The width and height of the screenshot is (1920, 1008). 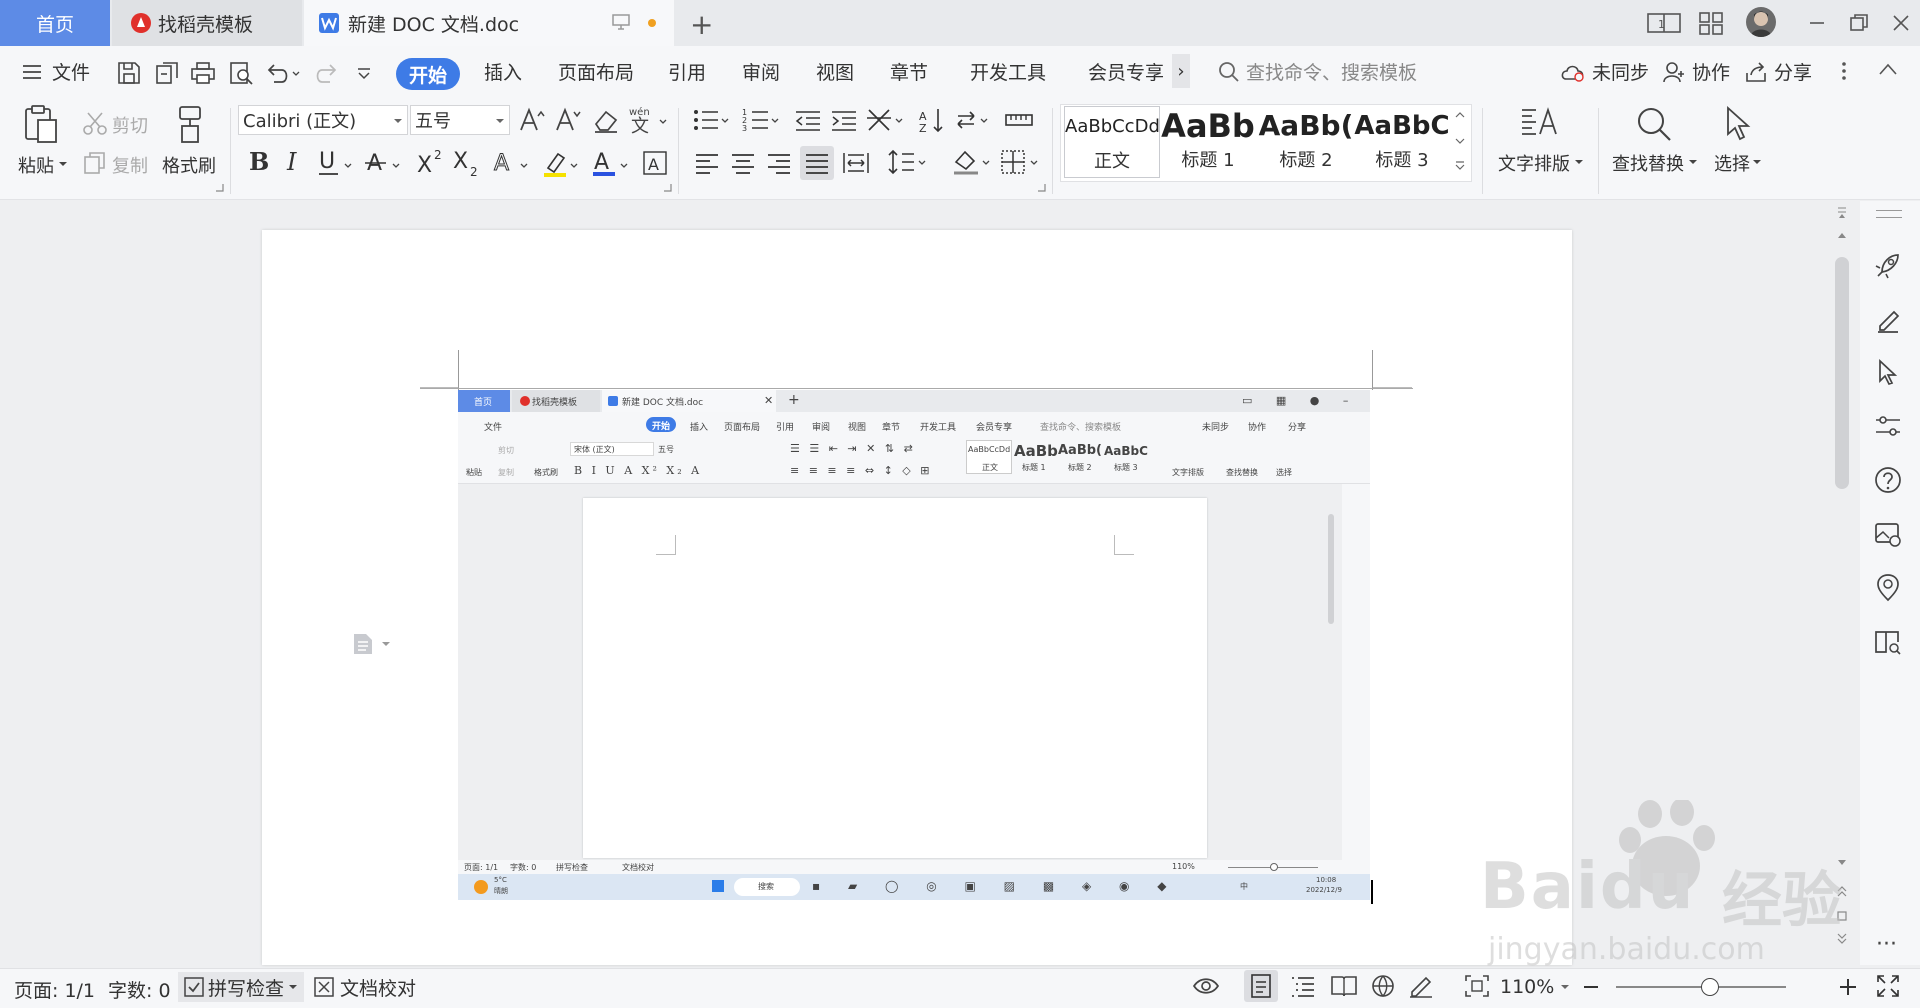 What do you see at coordinates (220, 188) in the screenshot?
I see `clipboard-launcher-icon` at bounding box center [220, 188].